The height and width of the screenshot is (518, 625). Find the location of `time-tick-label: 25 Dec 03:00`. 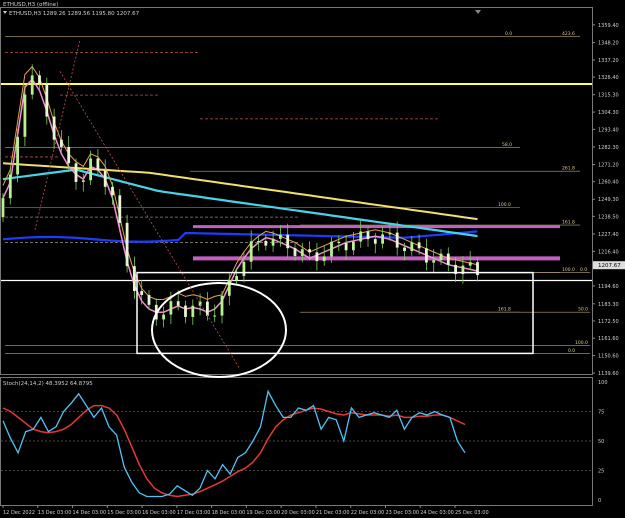

time-tick-label: 25 Dec 03:00 is located at coordinates (472, 513).